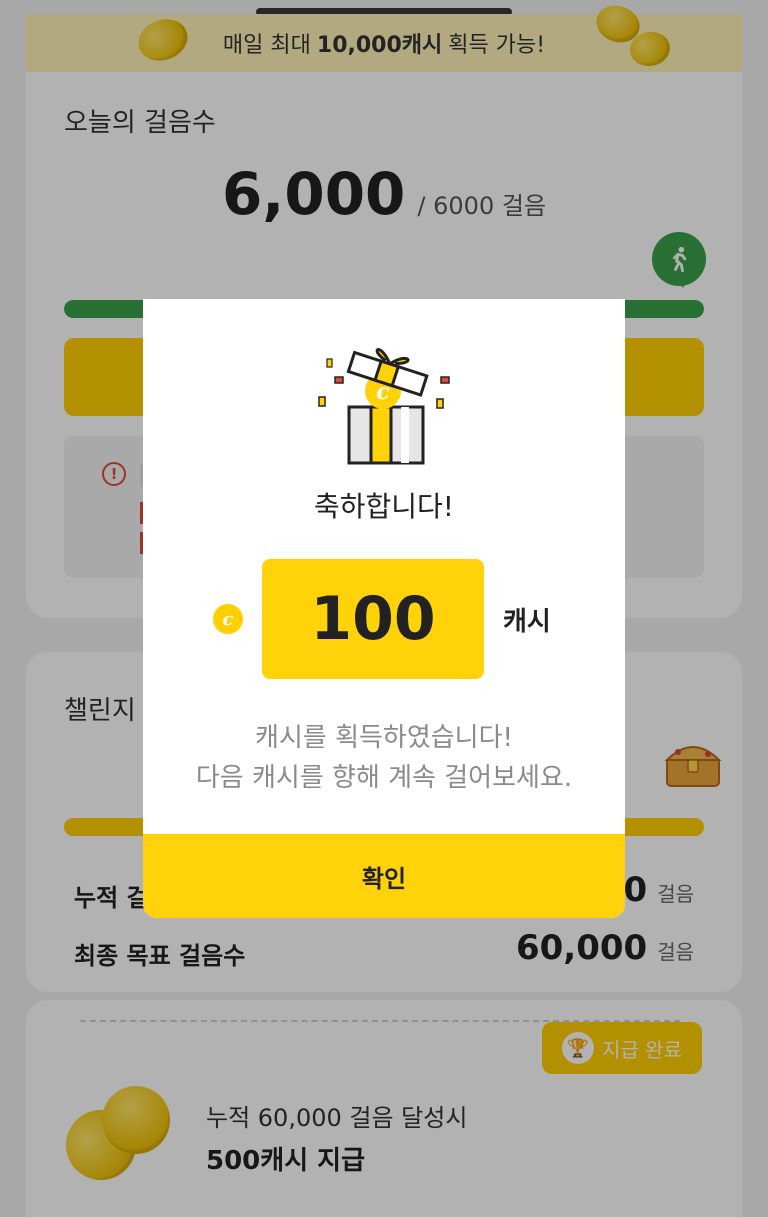 Image resolution: width=768 pixels, height=1217 pixels. Describe the element at coordinates (228, 619) in the screenshot. I see `cash-coin-icon: c` at that location.